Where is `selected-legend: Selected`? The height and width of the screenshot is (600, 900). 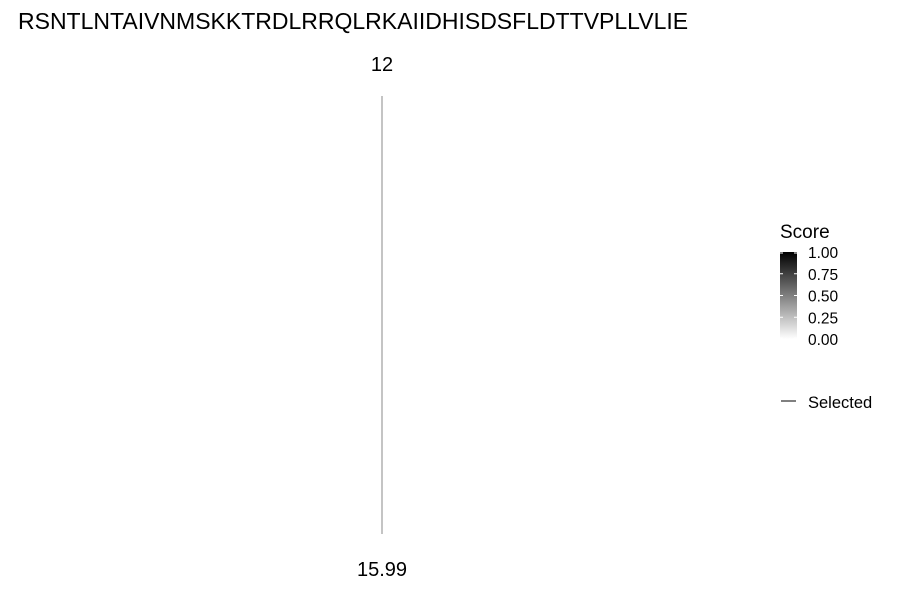 selected-legend: Selected is located at coordinates (826, 403).